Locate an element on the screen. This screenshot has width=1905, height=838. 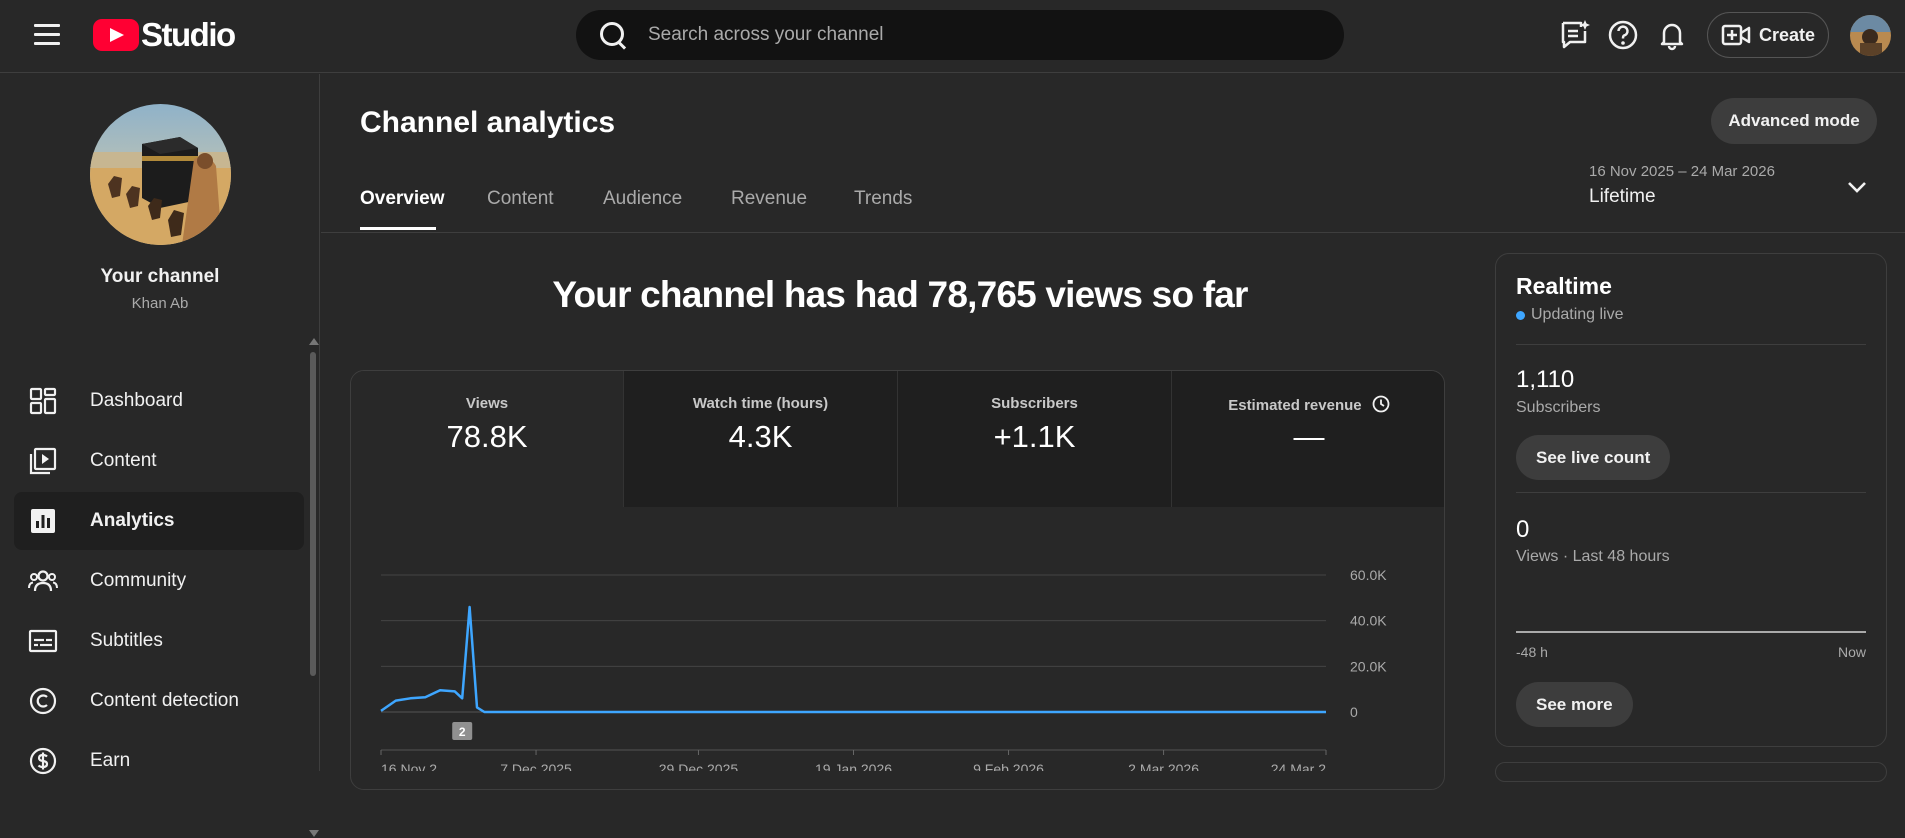
views-headline: Your channel has had 78,765 views so far is located at coordinates (900, 294).